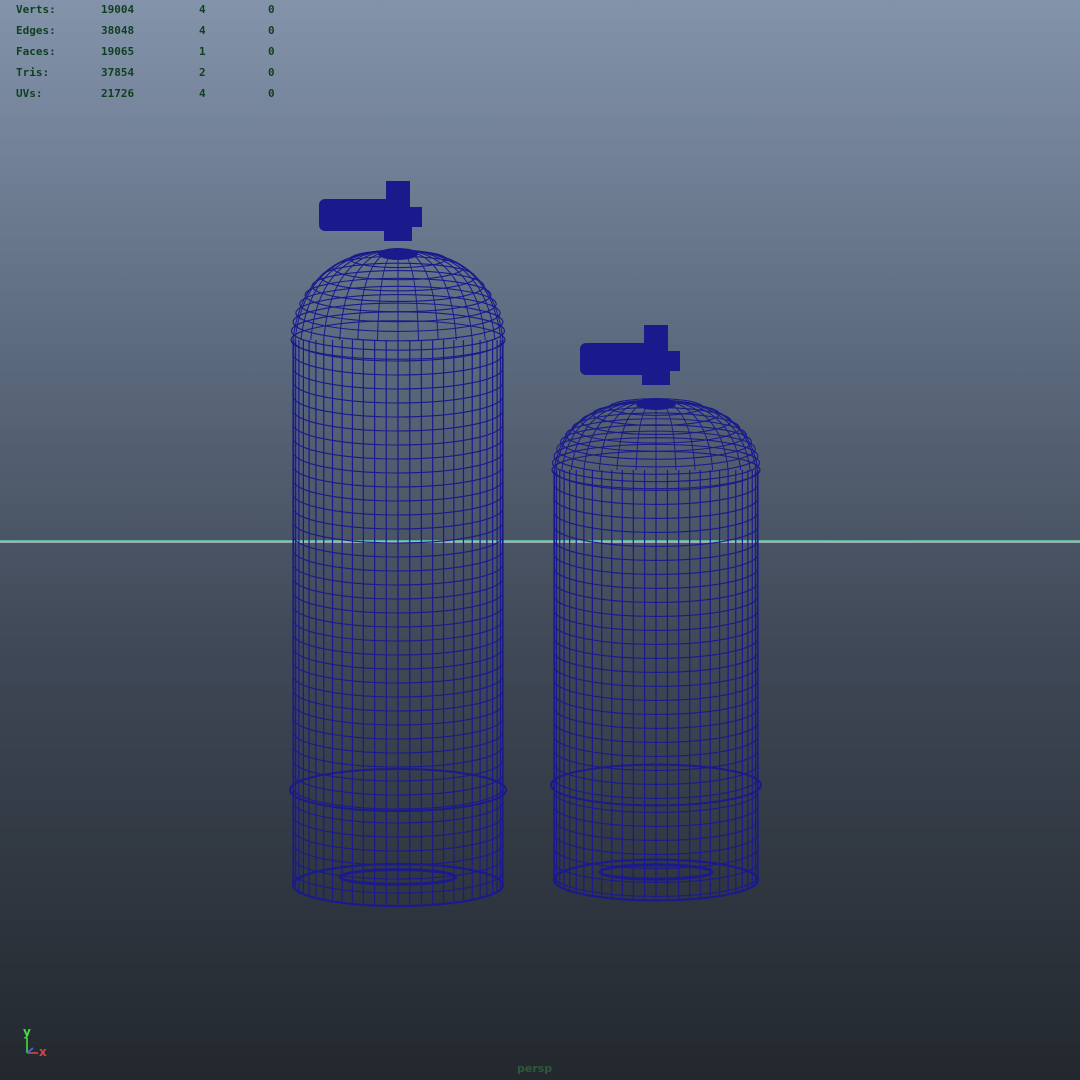  What do you see at coordinates (118, 51) in the screenshot?
I see `hud-total: 19065` at bounding box center [118, 51].